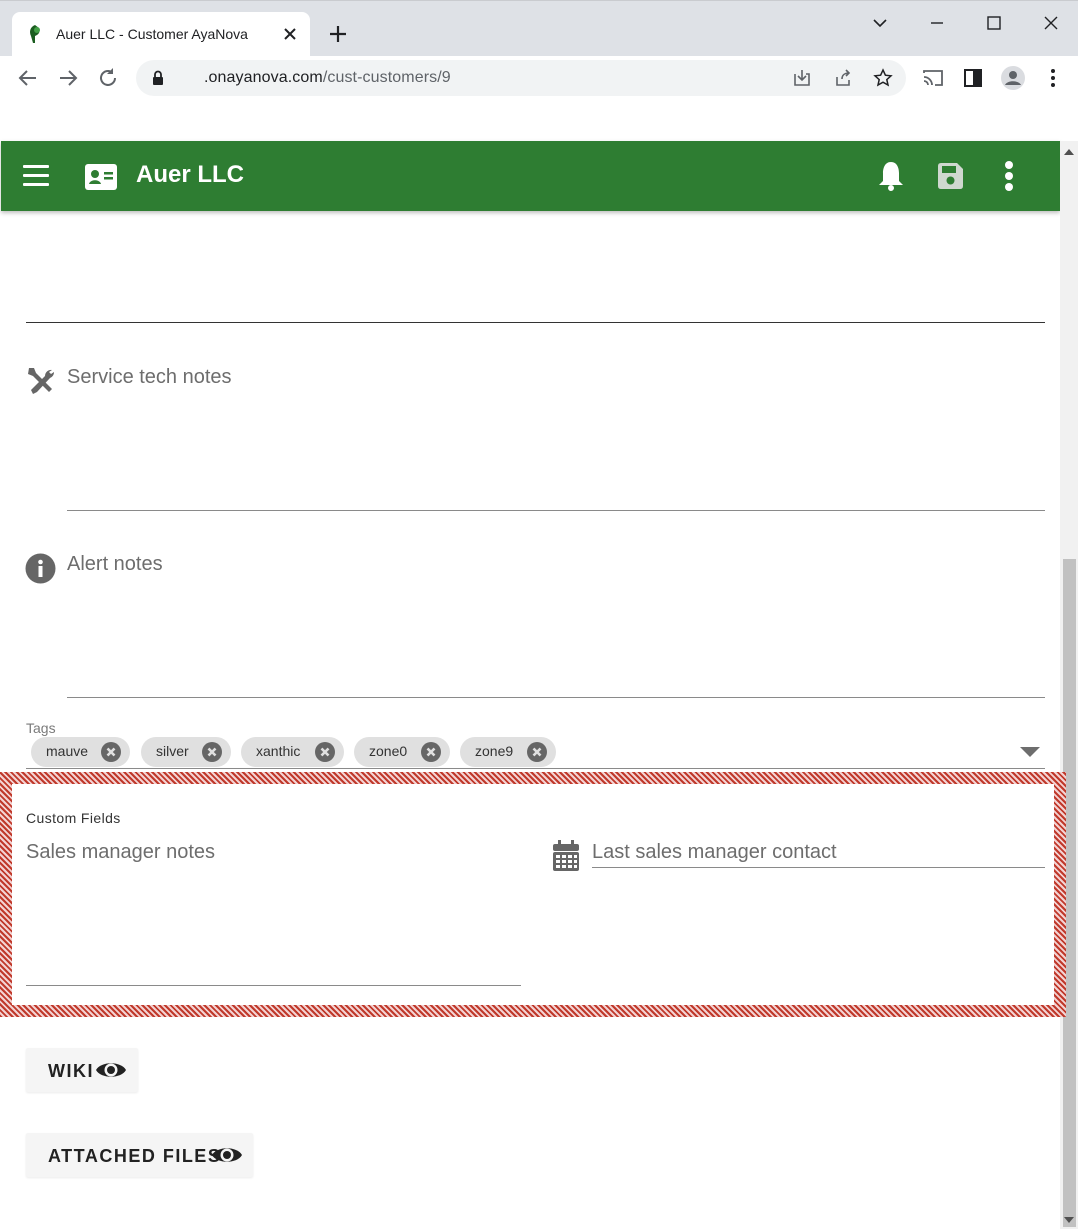 This screenshot has width=1078, height=1229. I want to click on page-scrollbar, so click(1069, 685).